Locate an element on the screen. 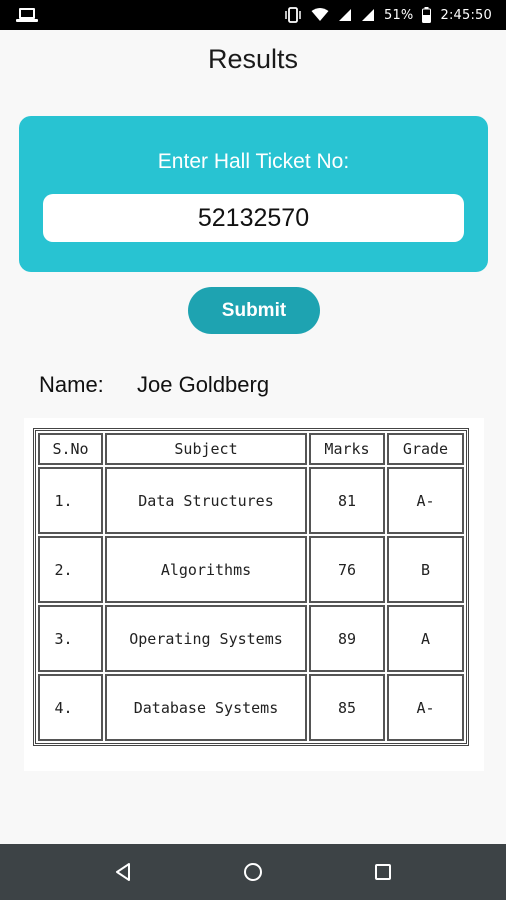  back-icon is located at coordinates (123, 872).